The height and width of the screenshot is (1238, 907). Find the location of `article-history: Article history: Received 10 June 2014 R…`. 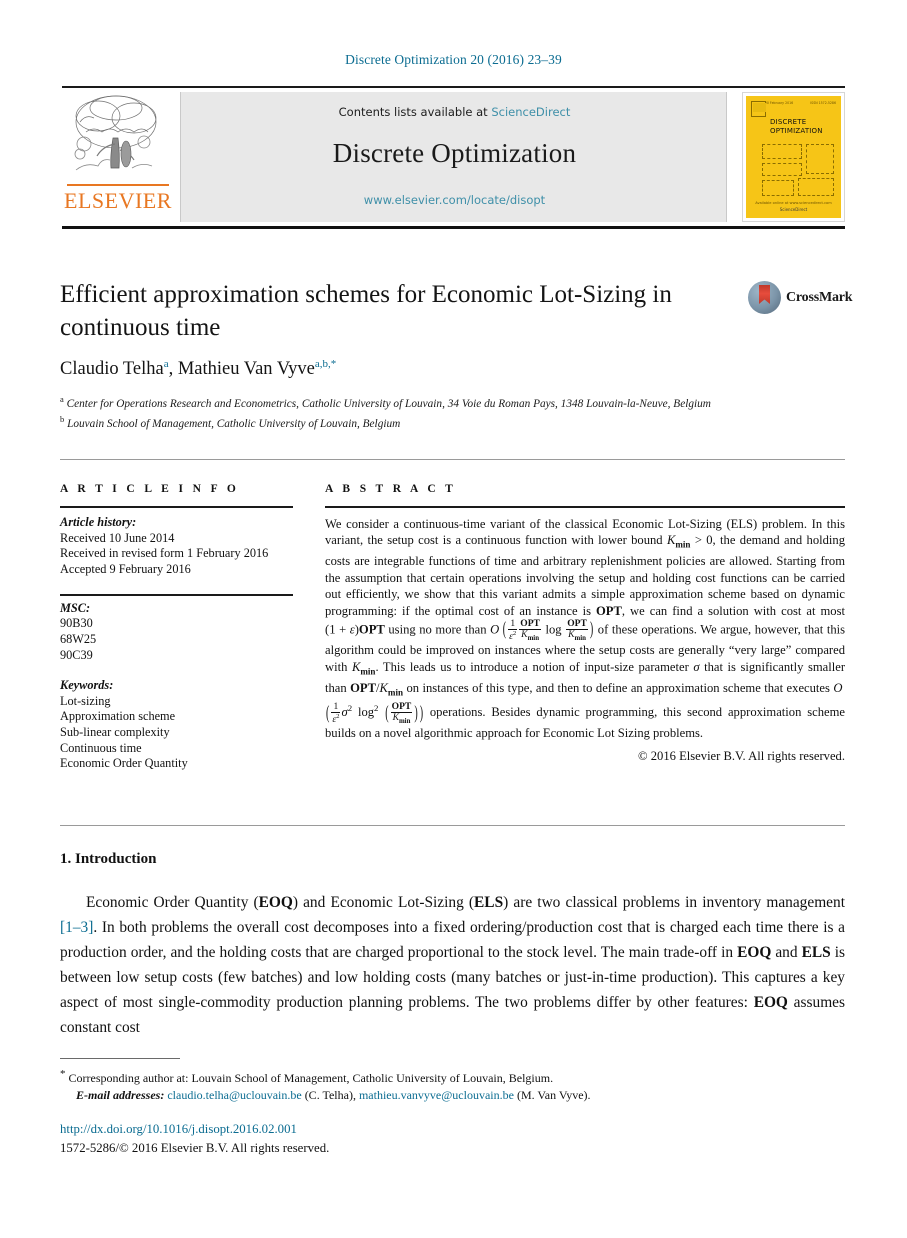

article-history: Article history: Received 10 June 2014 R… is located at coordinates (185, 546).